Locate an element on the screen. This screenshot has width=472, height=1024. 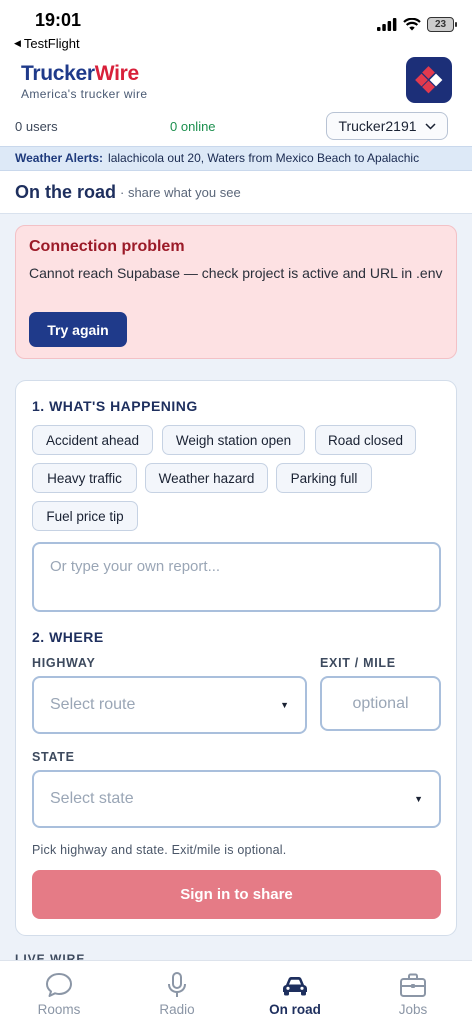
wifi-icon is located at coordinates (412, 24).